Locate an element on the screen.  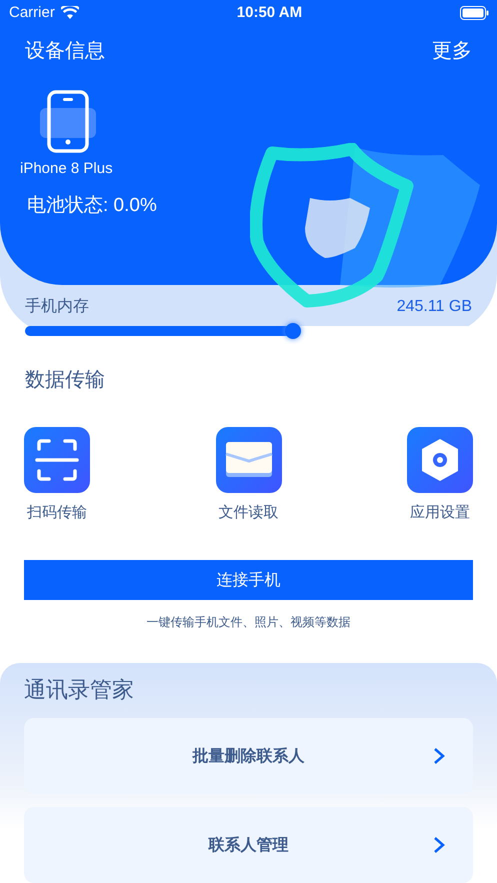
storage-label: 手机内存 is located at coordinates (57, 306).